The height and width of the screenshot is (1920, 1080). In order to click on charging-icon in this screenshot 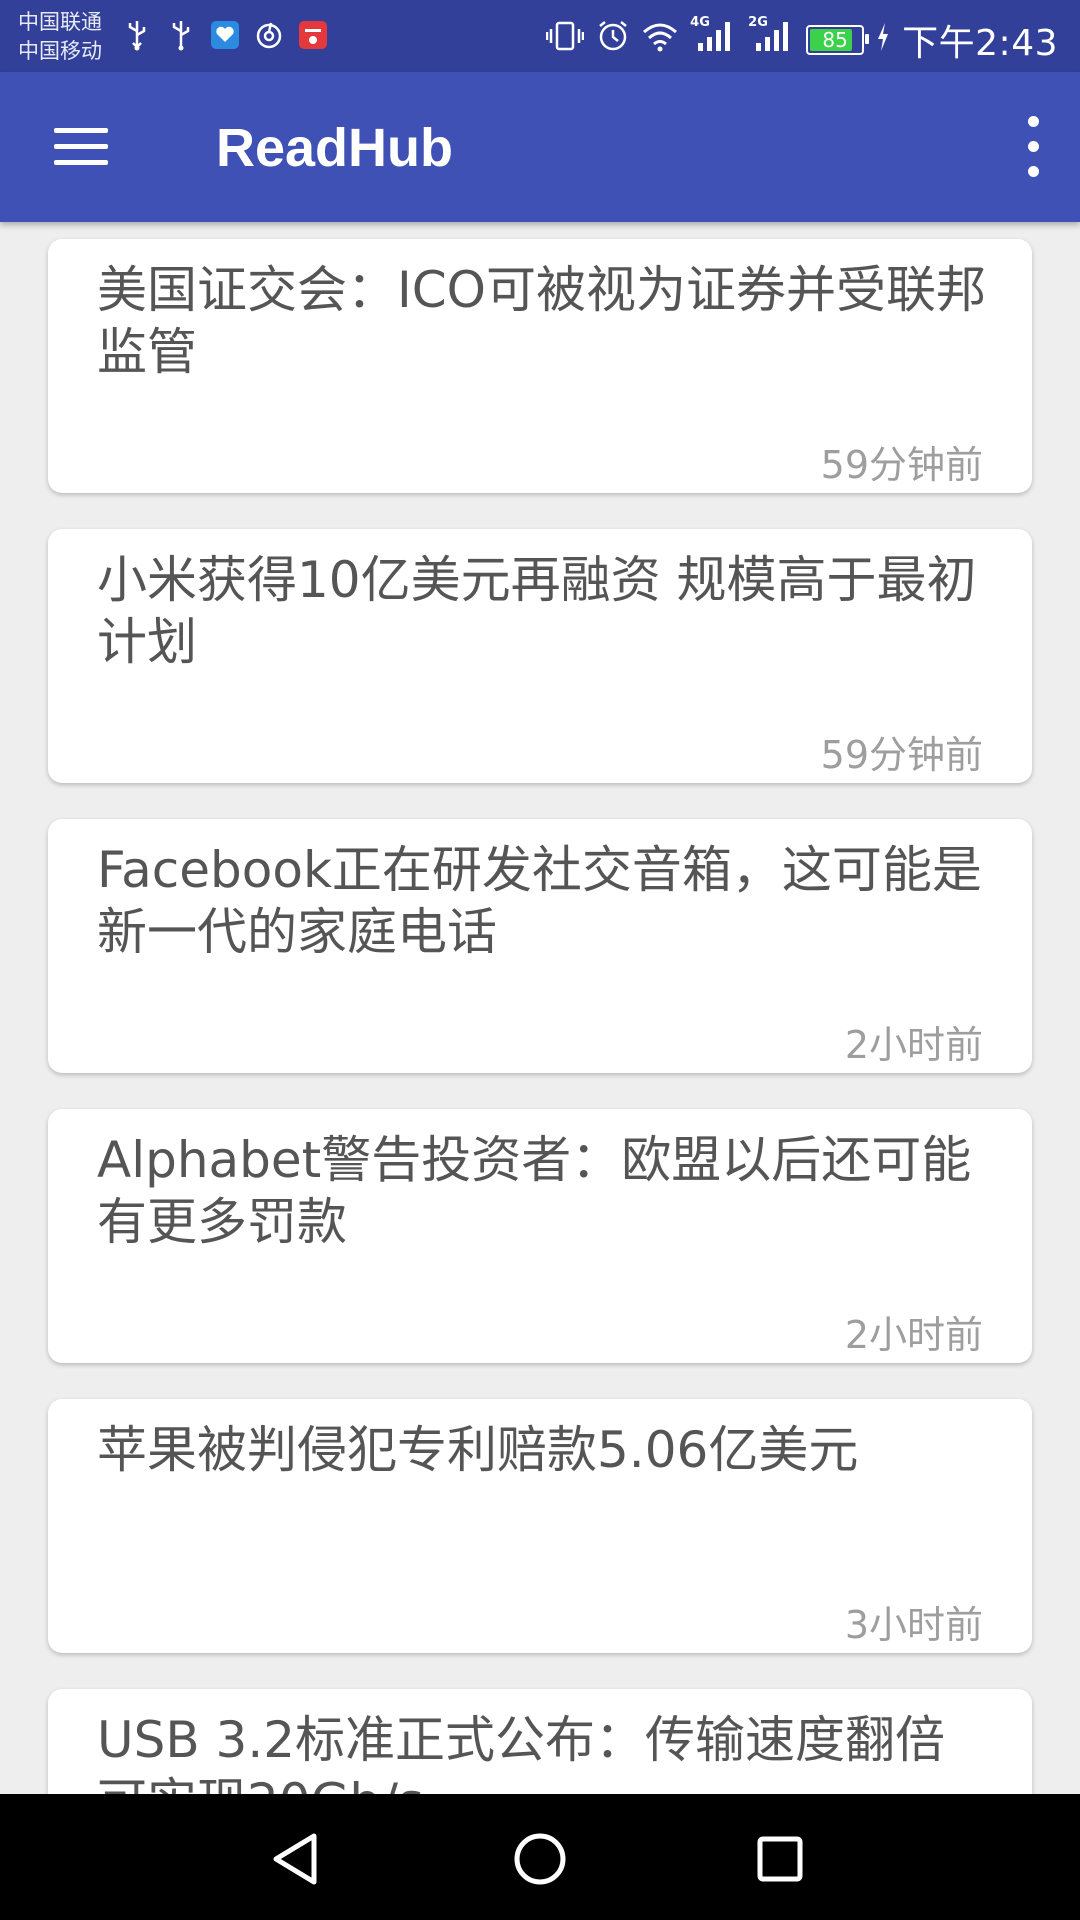, I will do `click(883, 40)`.